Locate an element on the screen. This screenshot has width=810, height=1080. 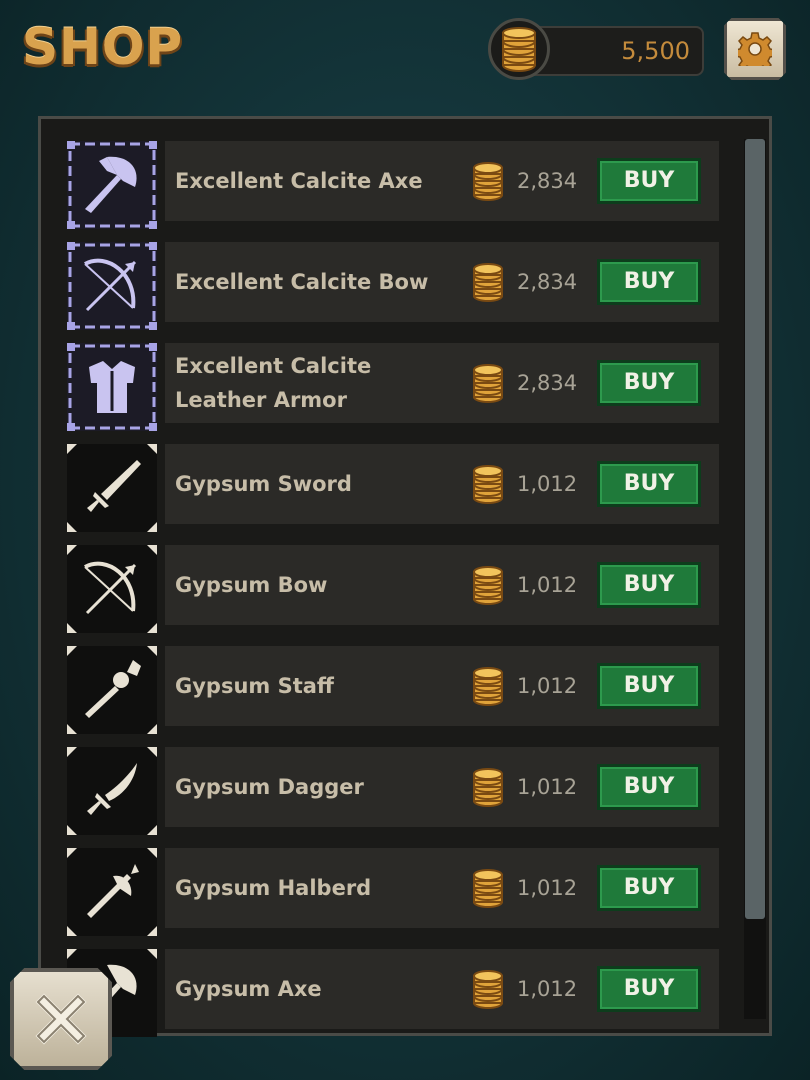
item-name: Gypsum Staff is located at coordinates (254, 686).